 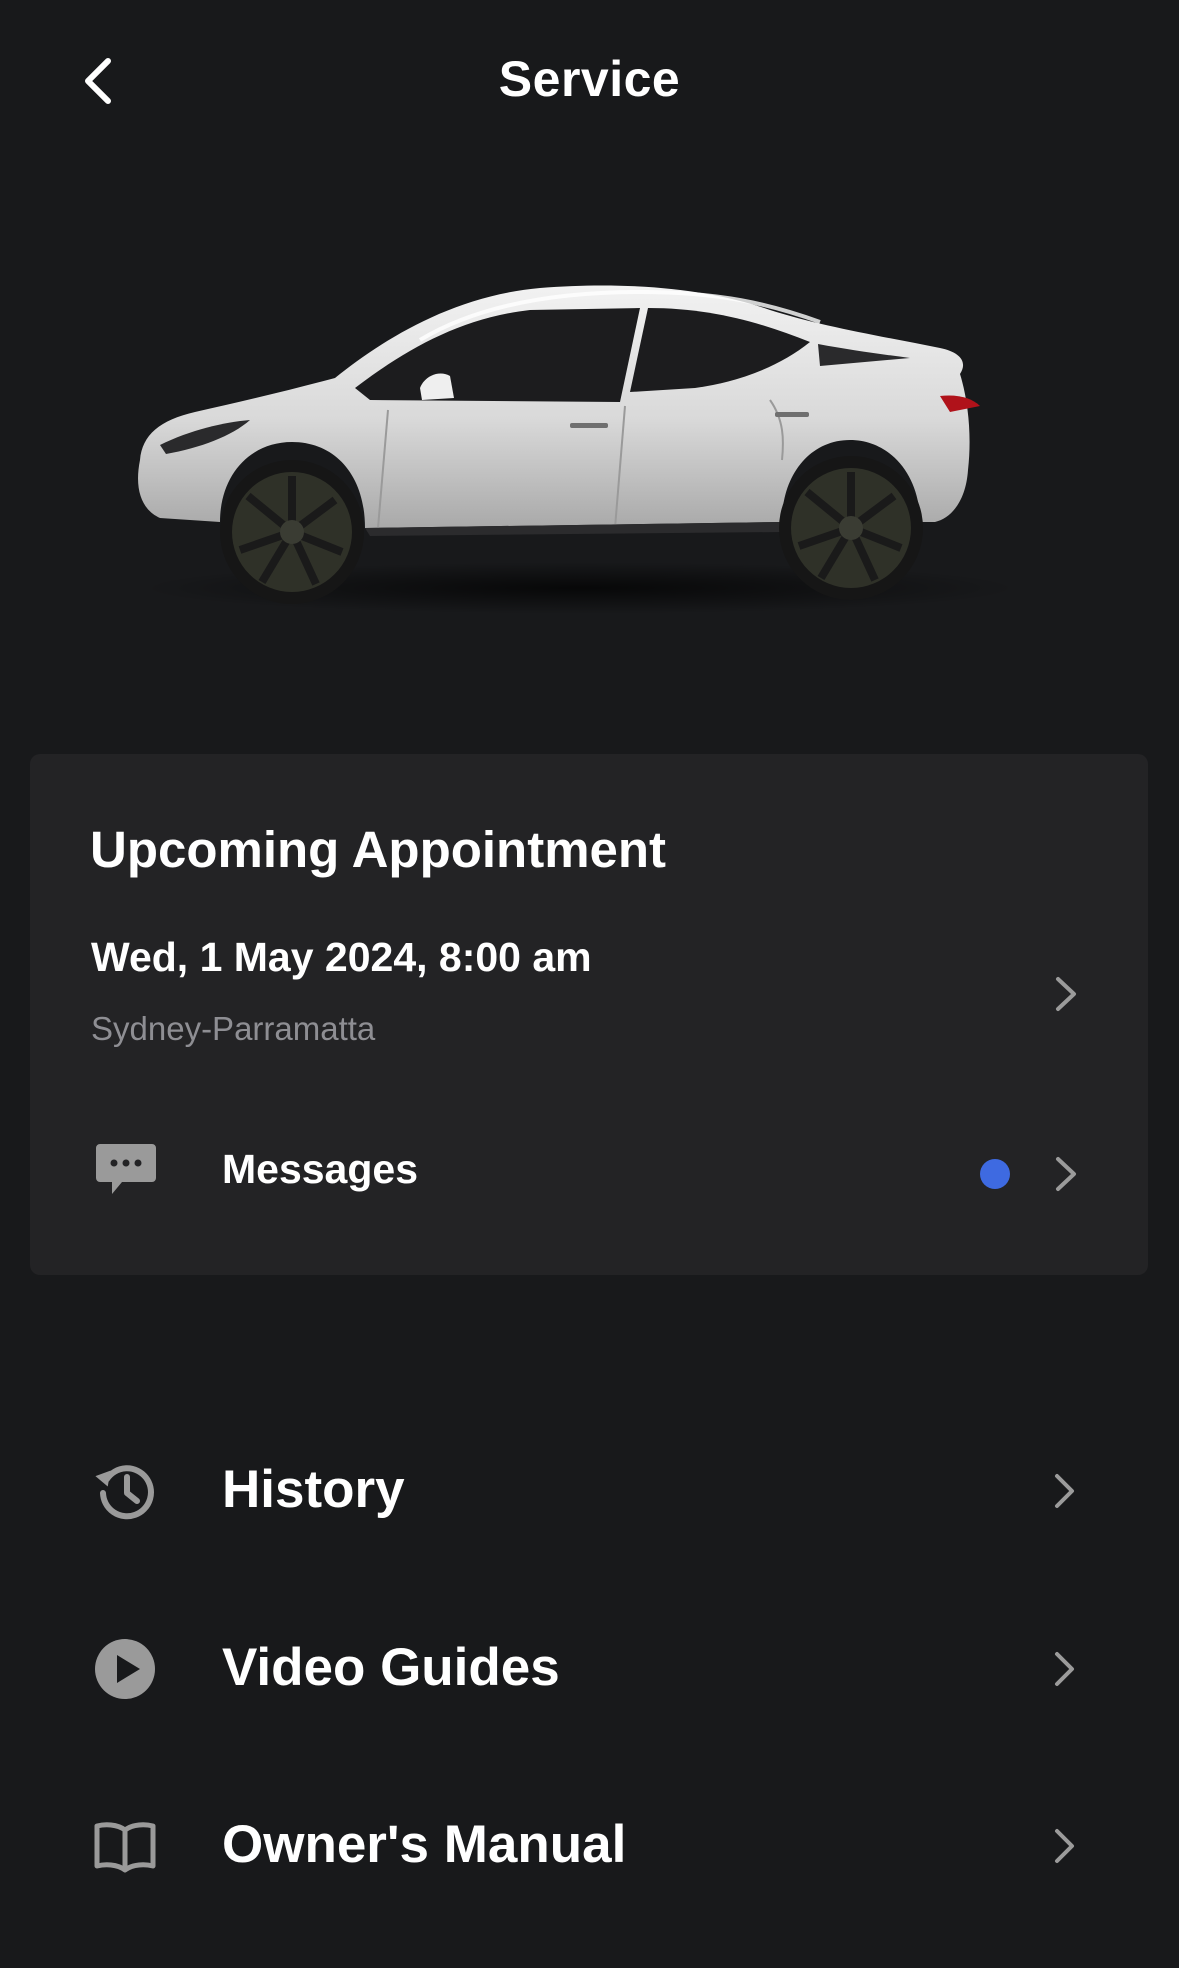 What do you see at coordinates (125, 1669) in the screenshot?
I see `play-circle-icon` at bounding box center [125, 1669].